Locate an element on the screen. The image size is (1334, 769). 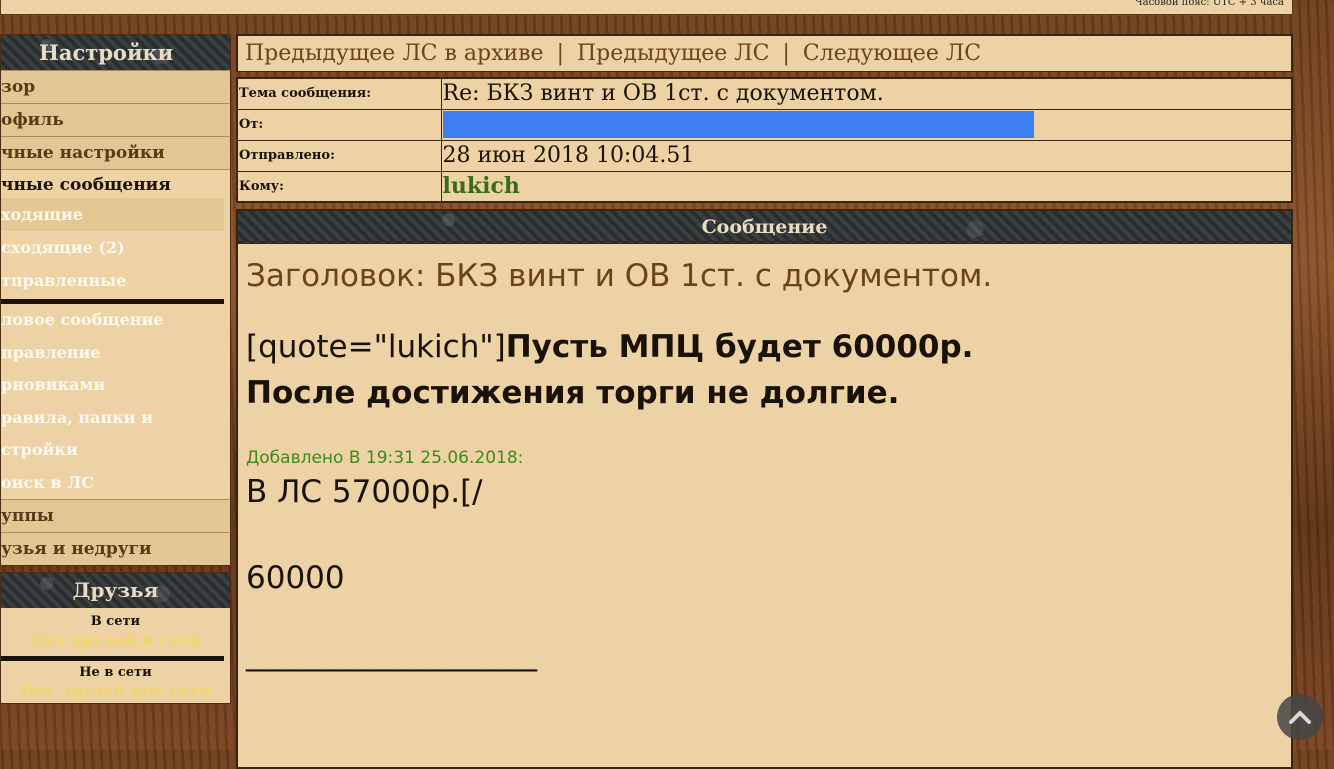
pm-search-link: оиск в ЛС is located at coordinates (115, 483).